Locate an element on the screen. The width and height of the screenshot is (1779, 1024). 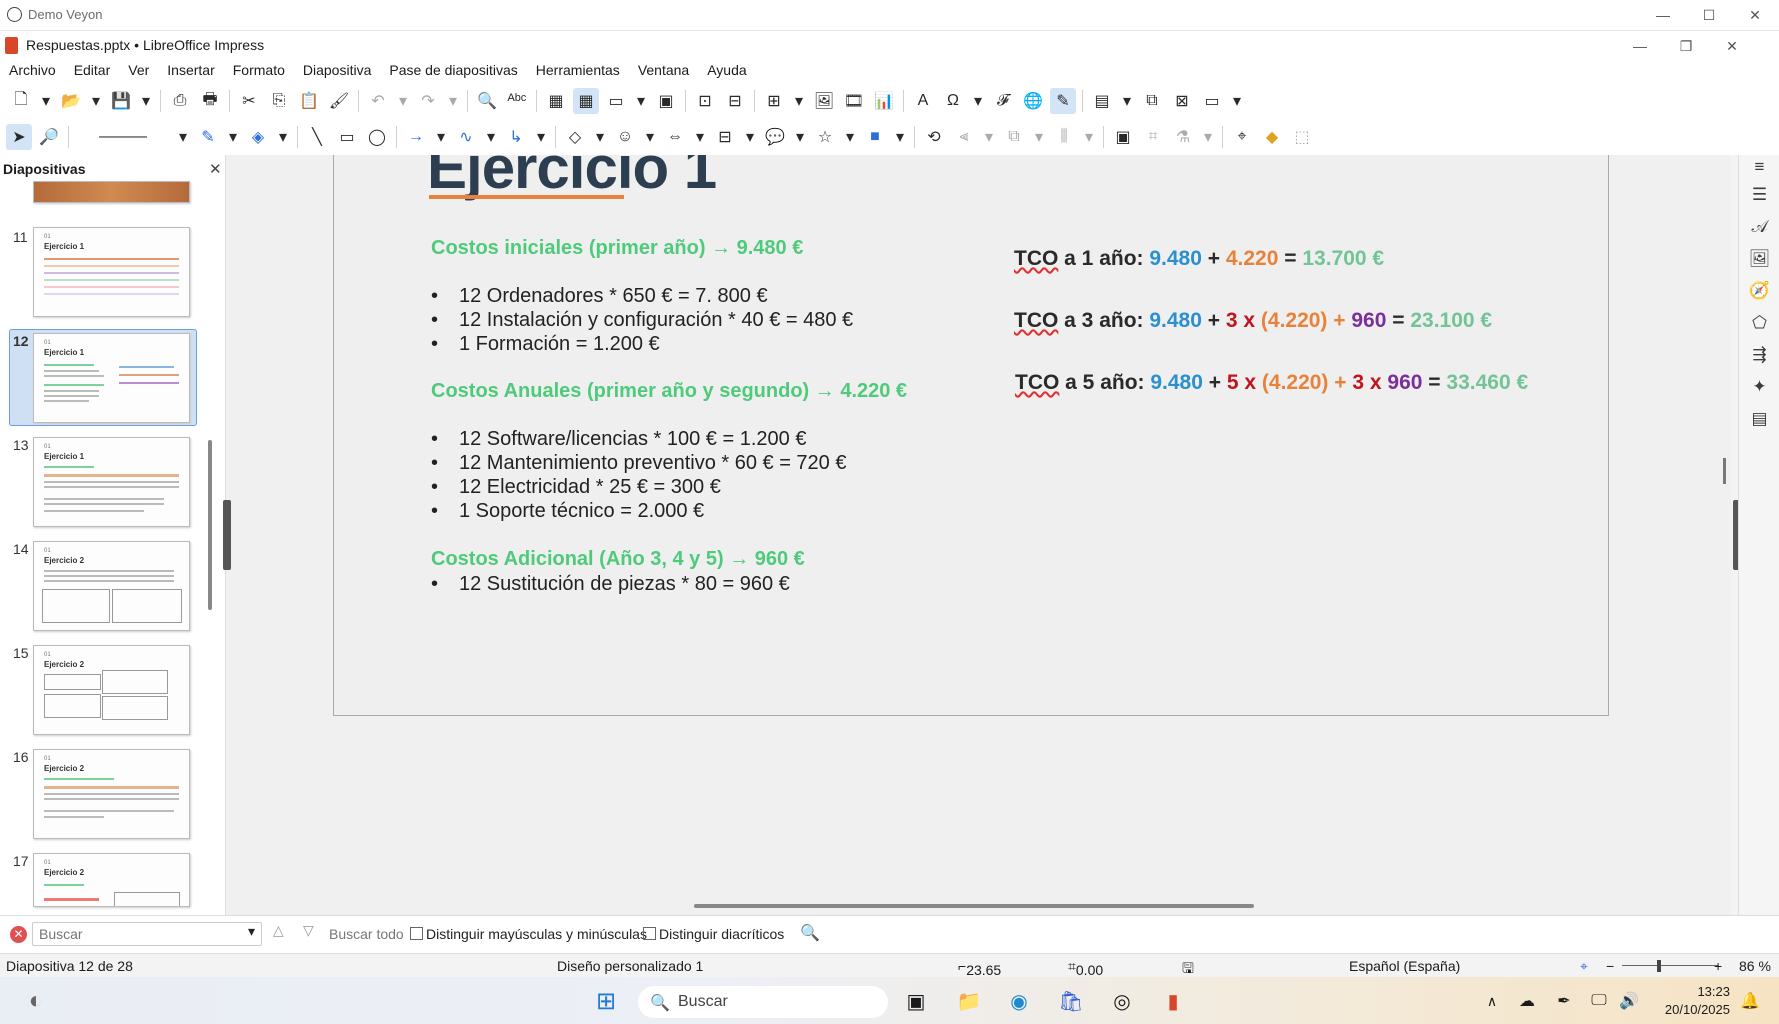
arrange-dropdown-icon: ▾ is located at coordinates (1039, 137).